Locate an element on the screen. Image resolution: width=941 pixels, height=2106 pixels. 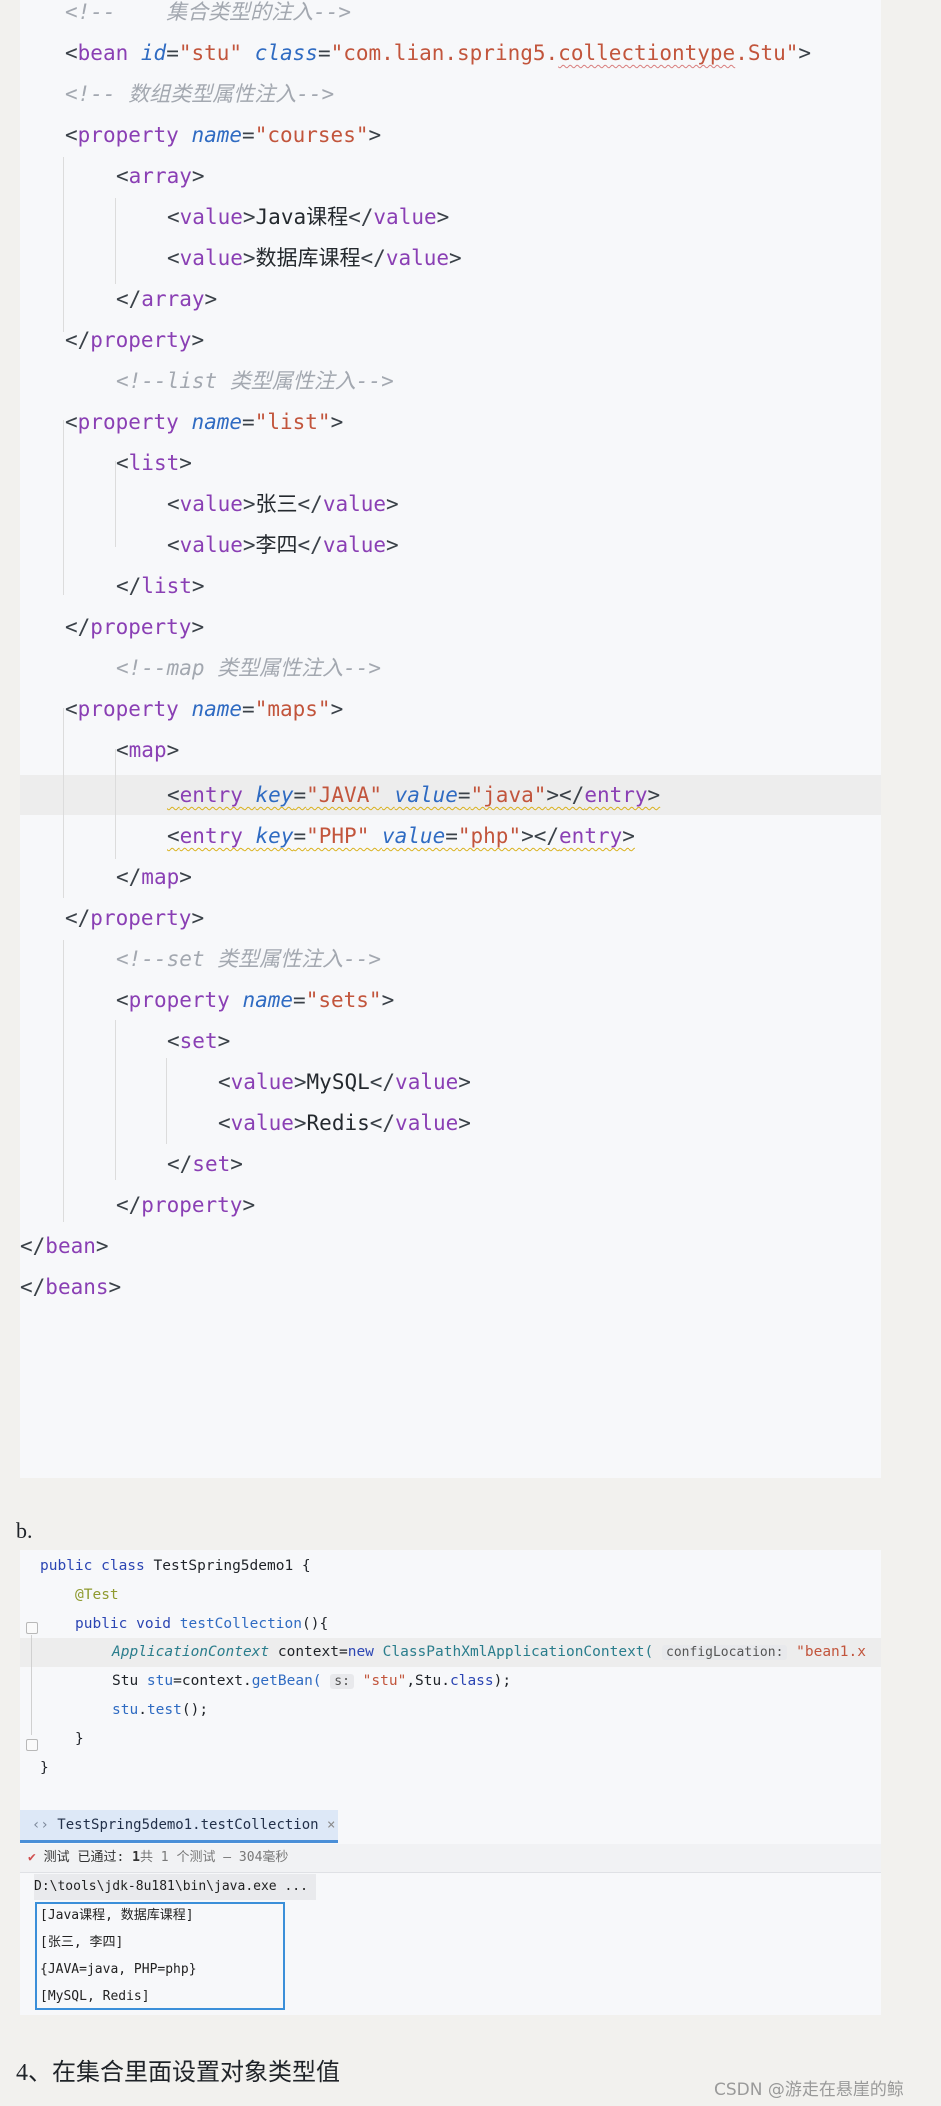
java-class-close: } is located at coordinates (44, 1768).